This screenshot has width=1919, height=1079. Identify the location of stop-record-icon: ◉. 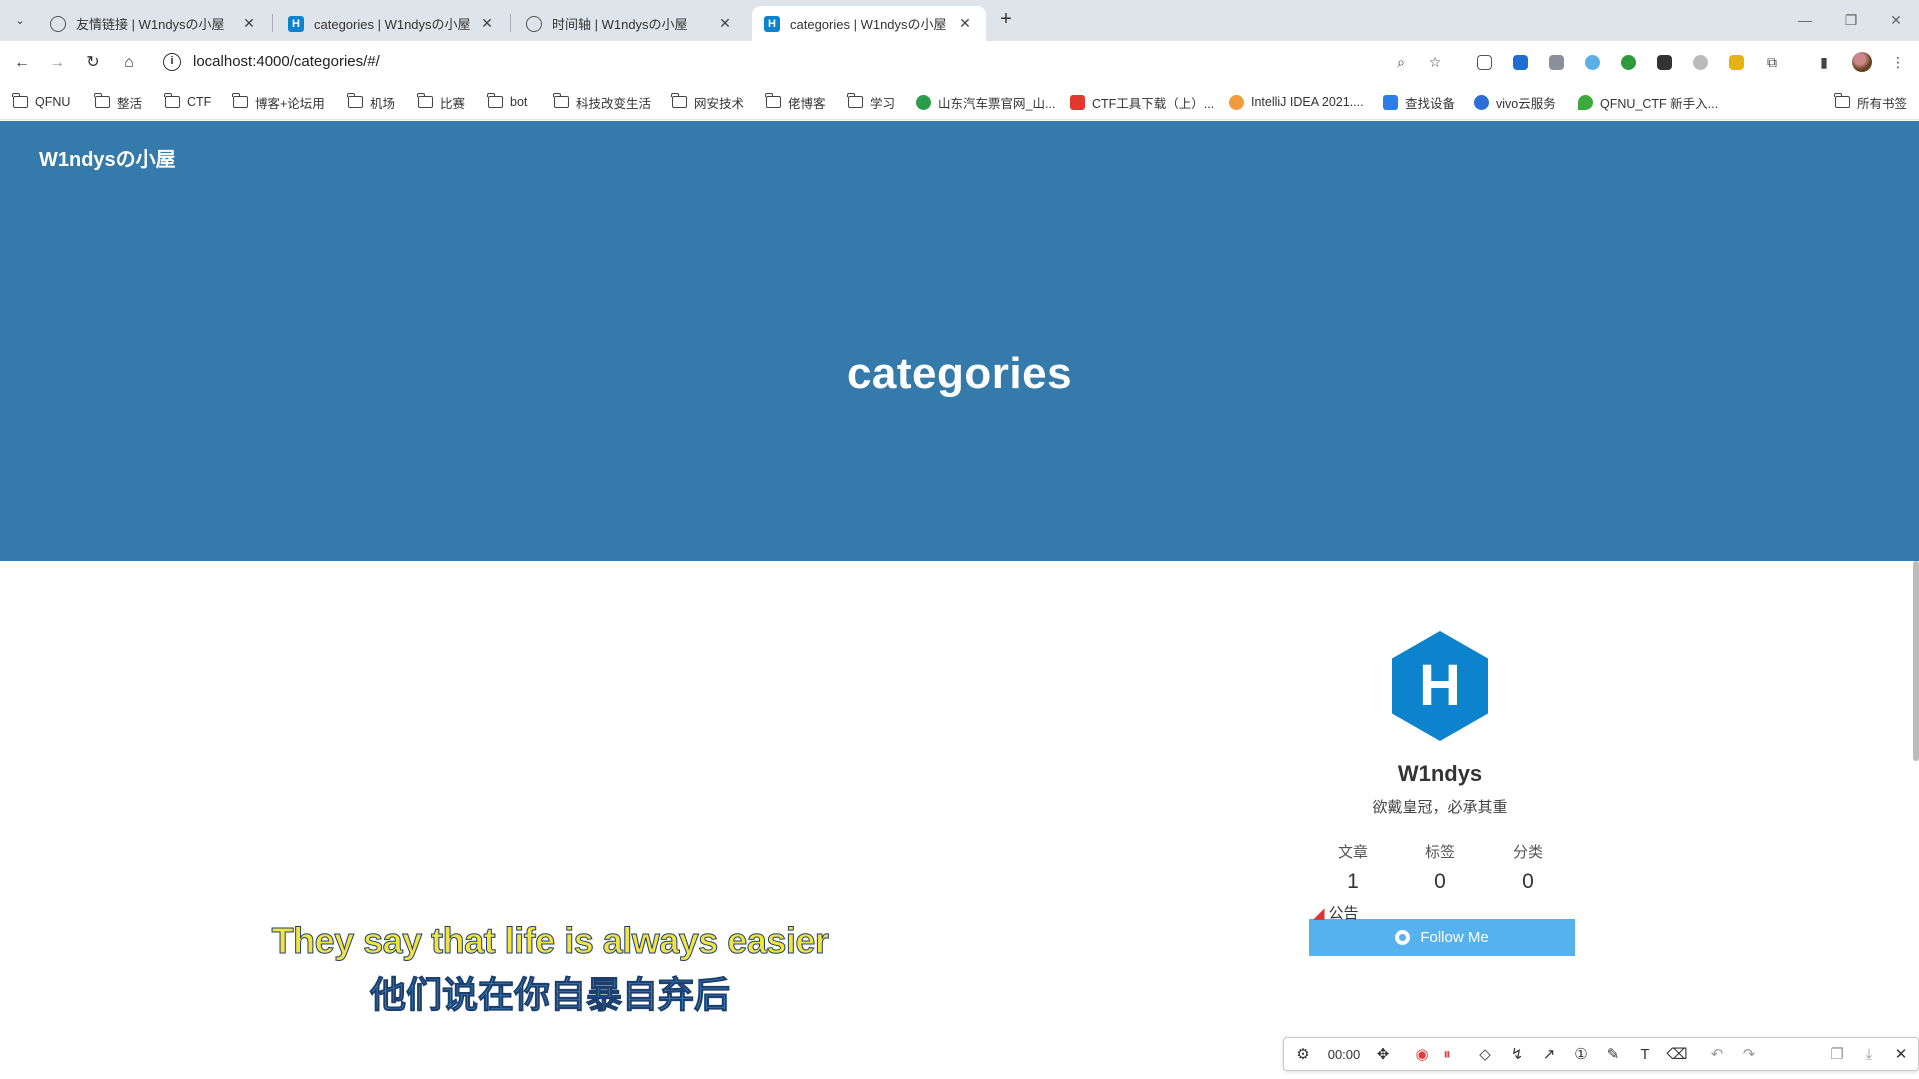
(1422, 1055).